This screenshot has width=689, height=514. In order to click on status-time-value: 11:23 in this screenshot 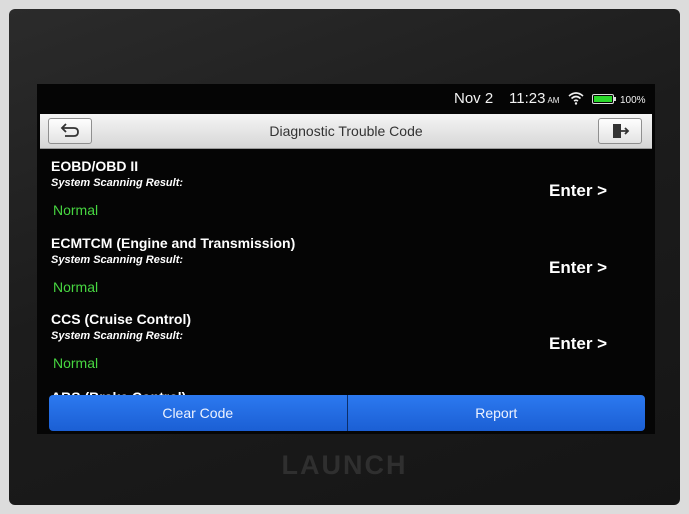, I will do `click(527, 98)`.